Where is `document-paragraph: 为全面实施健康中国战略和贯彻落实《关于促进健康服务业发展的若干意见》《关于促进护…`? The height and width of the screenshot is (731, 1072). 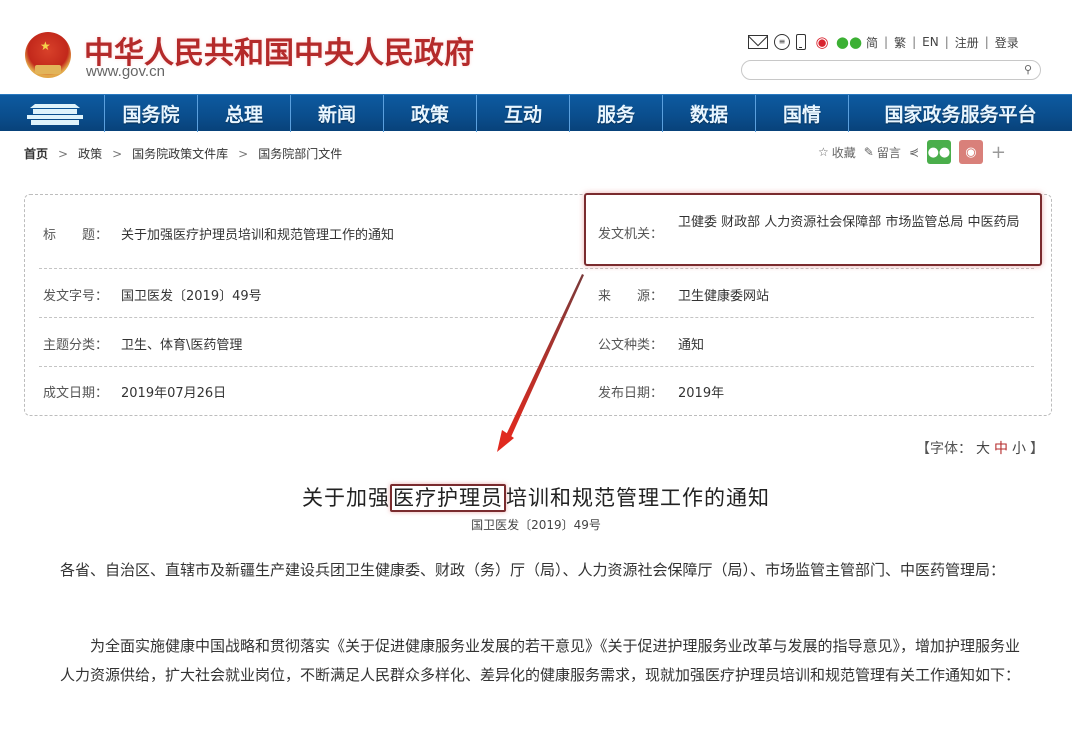
document-paragraph: 为全面实施健康中国战略和贯彻落实《关于促进健康服务业发展的若干意见》《关于促进护… is located at coordinates (540, 660).